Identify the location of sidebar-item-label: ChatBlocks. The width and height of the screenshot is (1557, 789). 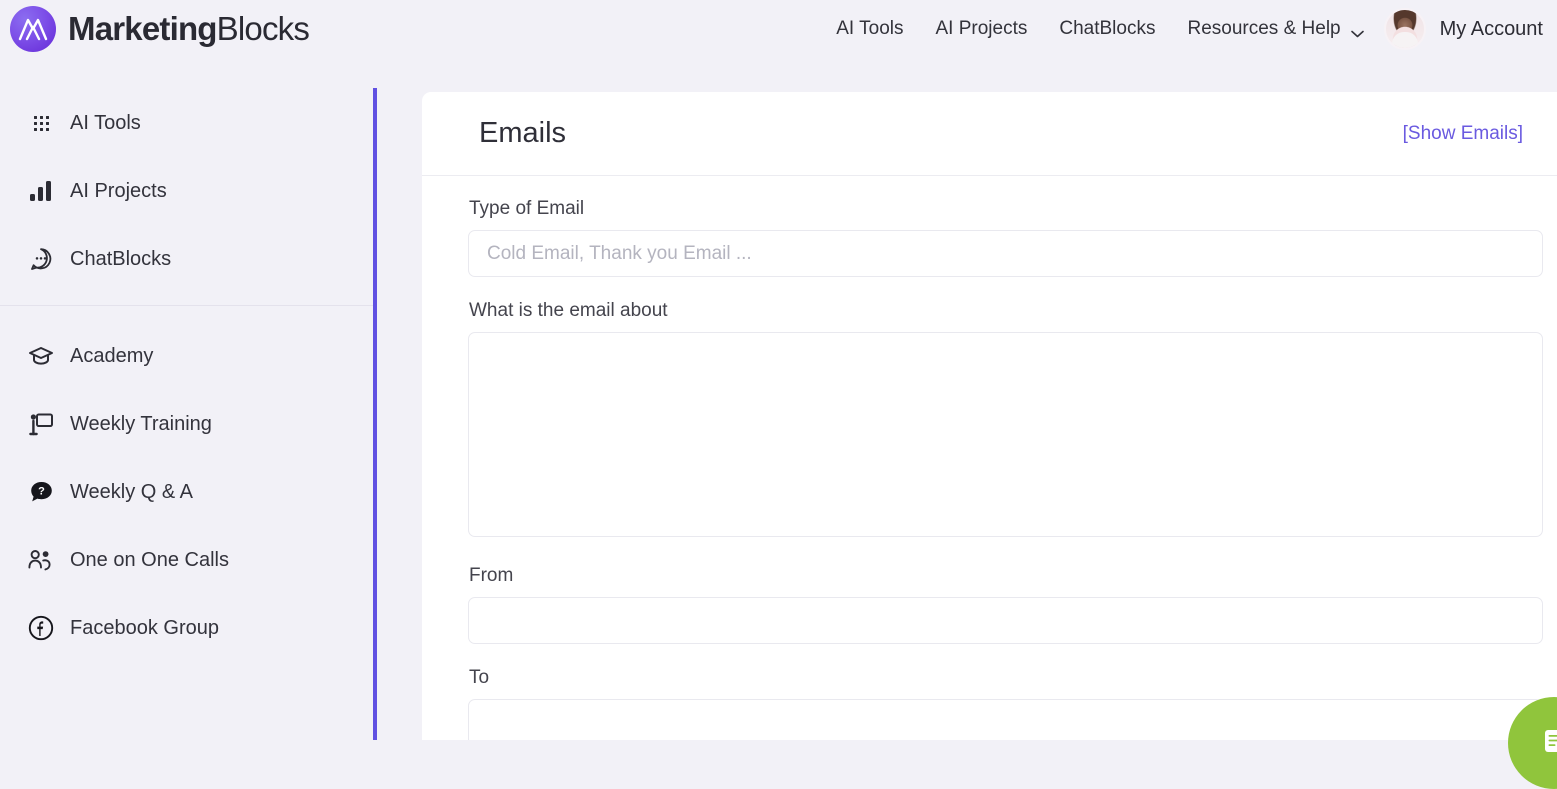
(120, 259).